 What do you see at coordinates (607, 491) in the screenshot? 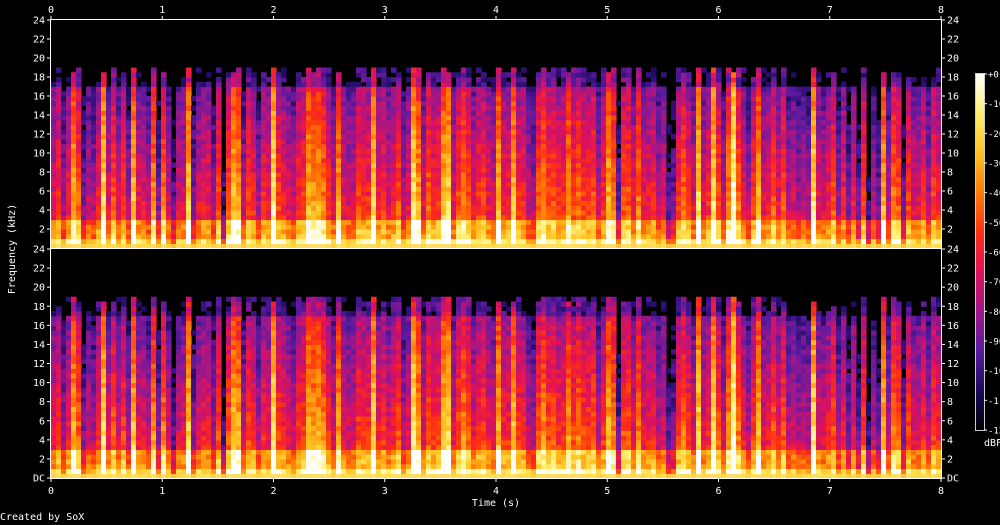
I see `x-tick-label-bottom: 5` at bounding box center [607, 491].